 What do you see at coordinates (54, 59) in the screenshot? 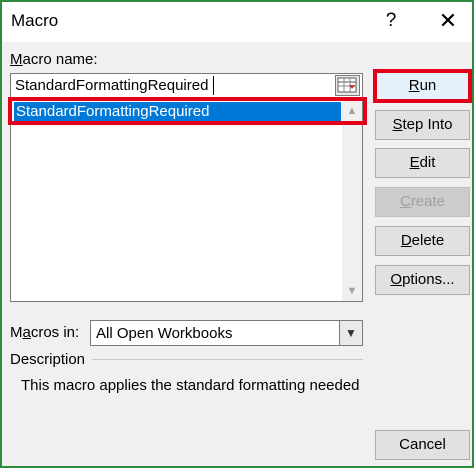
I see `macro-name-label: Macro name:` at bounding box center [54, 59].